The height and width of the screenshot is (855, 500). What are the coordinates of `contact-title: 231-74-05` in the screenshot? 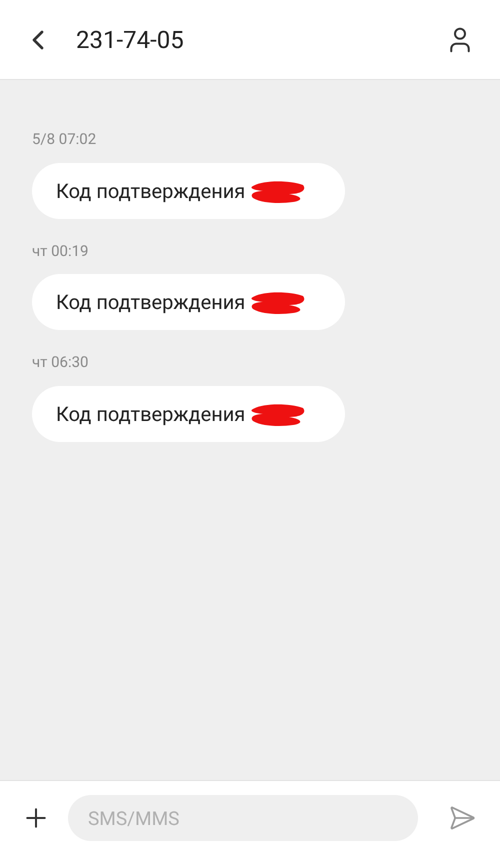 It's located at (130, 40).